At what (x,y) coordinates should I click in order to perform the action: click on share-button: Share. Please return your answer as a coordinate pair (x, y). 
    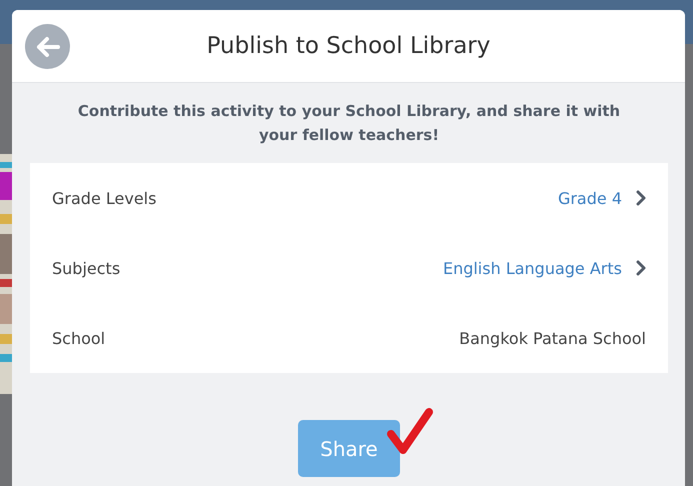
    Looking at the image, I should click on (349, 448).